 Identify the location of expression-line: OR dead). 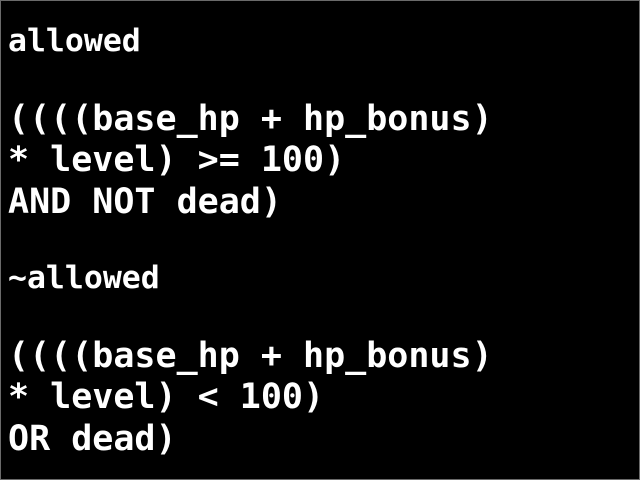
(92, 439).